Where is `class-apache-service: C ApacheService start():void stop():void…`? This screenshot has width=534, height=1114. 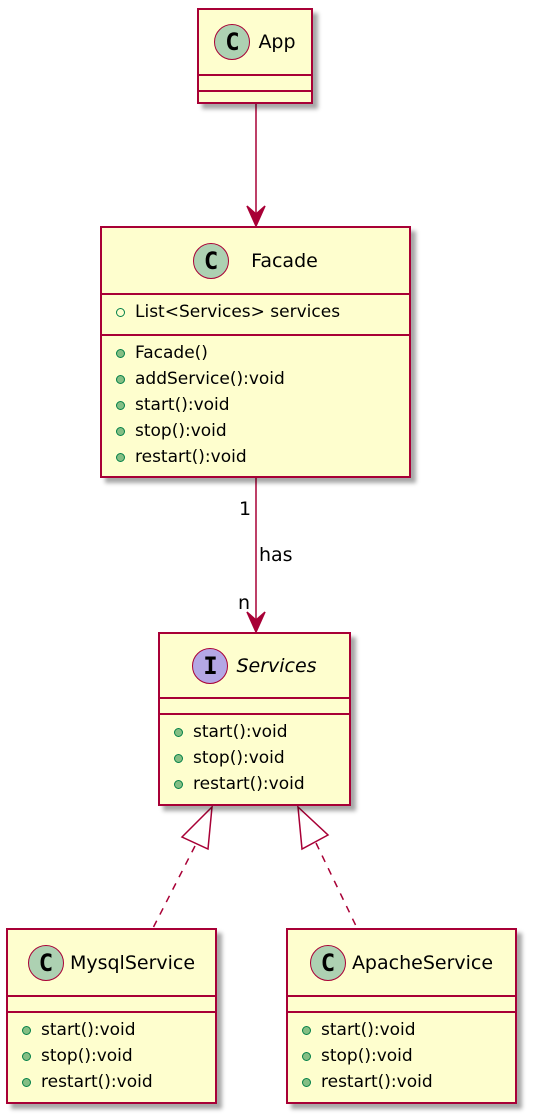 class-apache-service: C ApacheService start():void stop():void… is located at coordinates (401, 1016).